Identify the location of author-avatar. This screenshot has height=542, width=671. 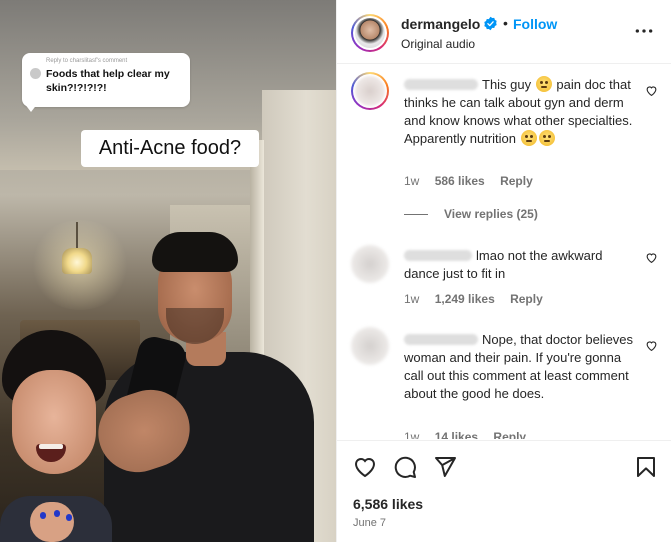
(370, 33).